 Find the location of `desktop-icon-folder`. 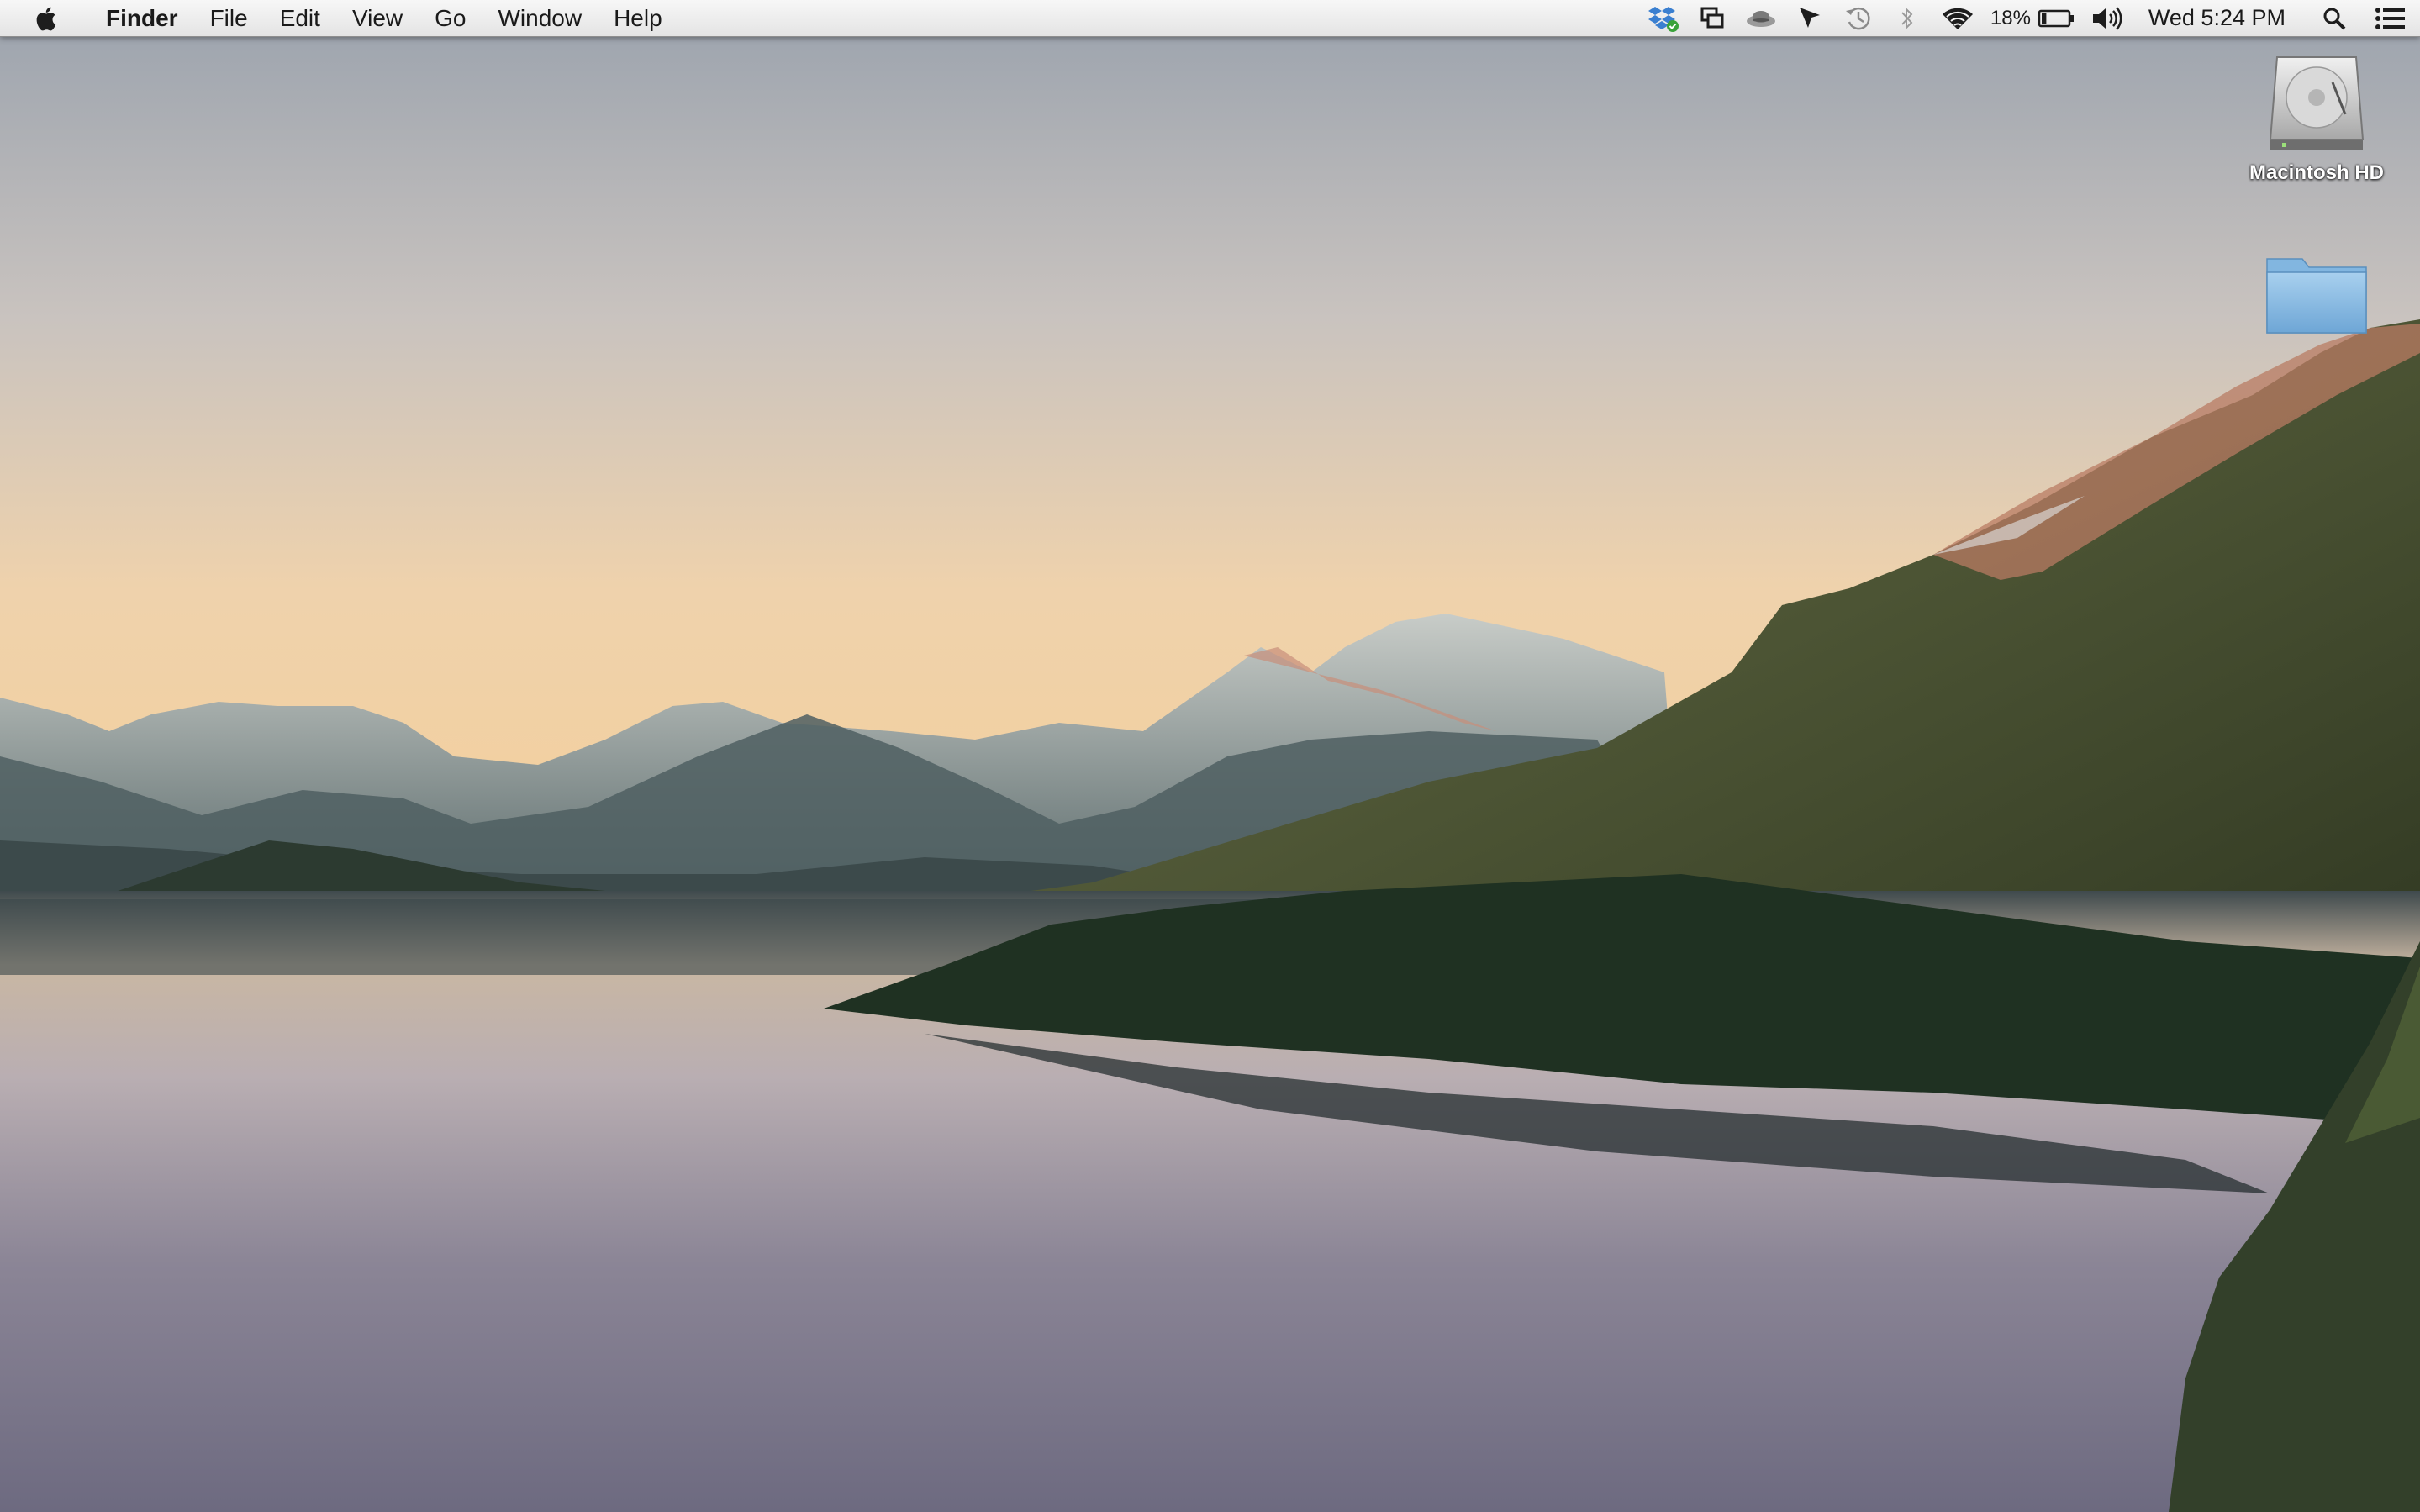

desktop-icon-folder is located at coordinates (2316, 297).